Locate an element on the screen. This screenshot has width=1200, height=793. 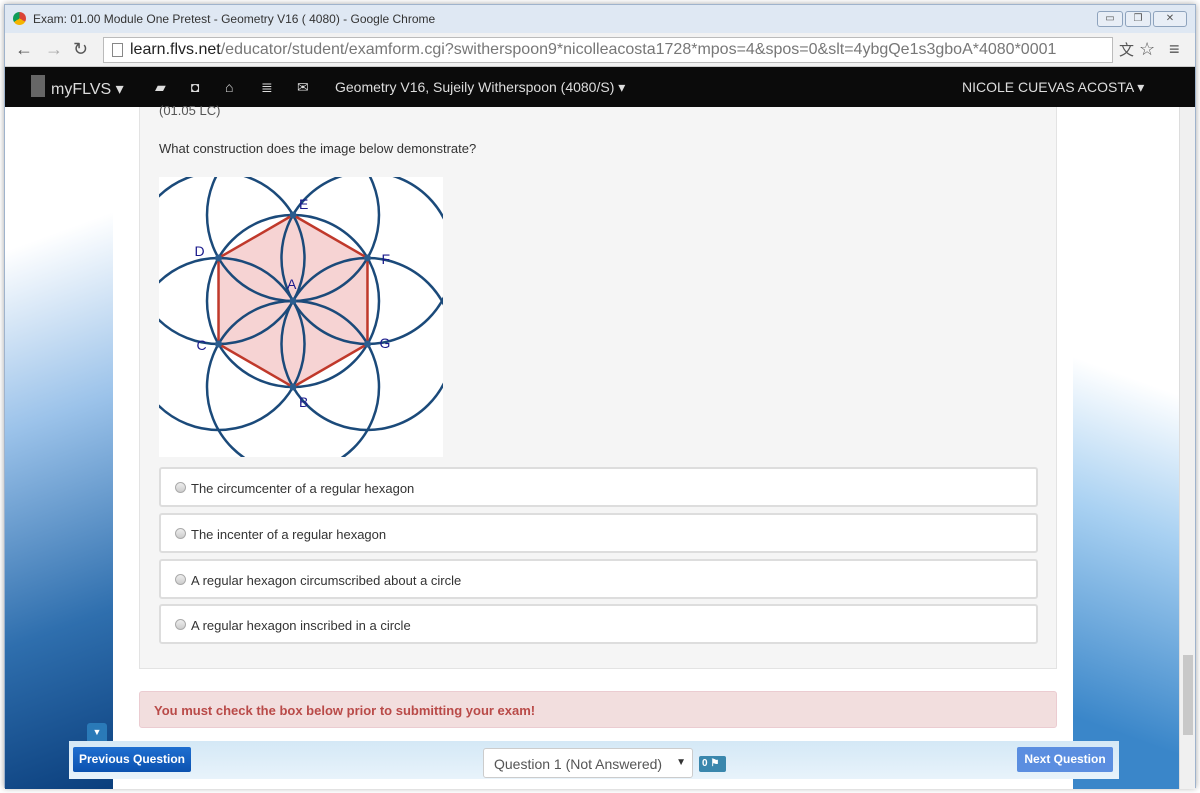
flag-icon: ⚑ is located at coordinates (715, 763).